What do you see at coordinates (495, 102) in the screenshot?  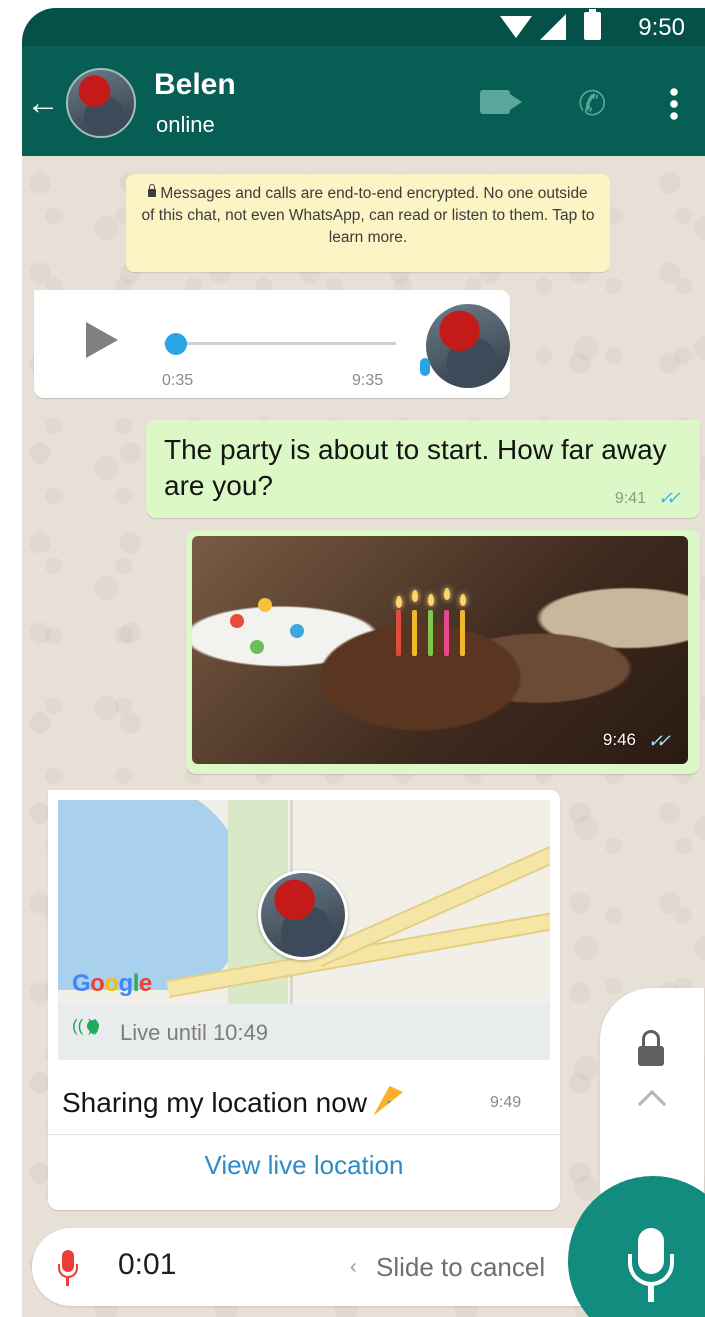 I see `video-call-icon` at bounding box center [495, 102].